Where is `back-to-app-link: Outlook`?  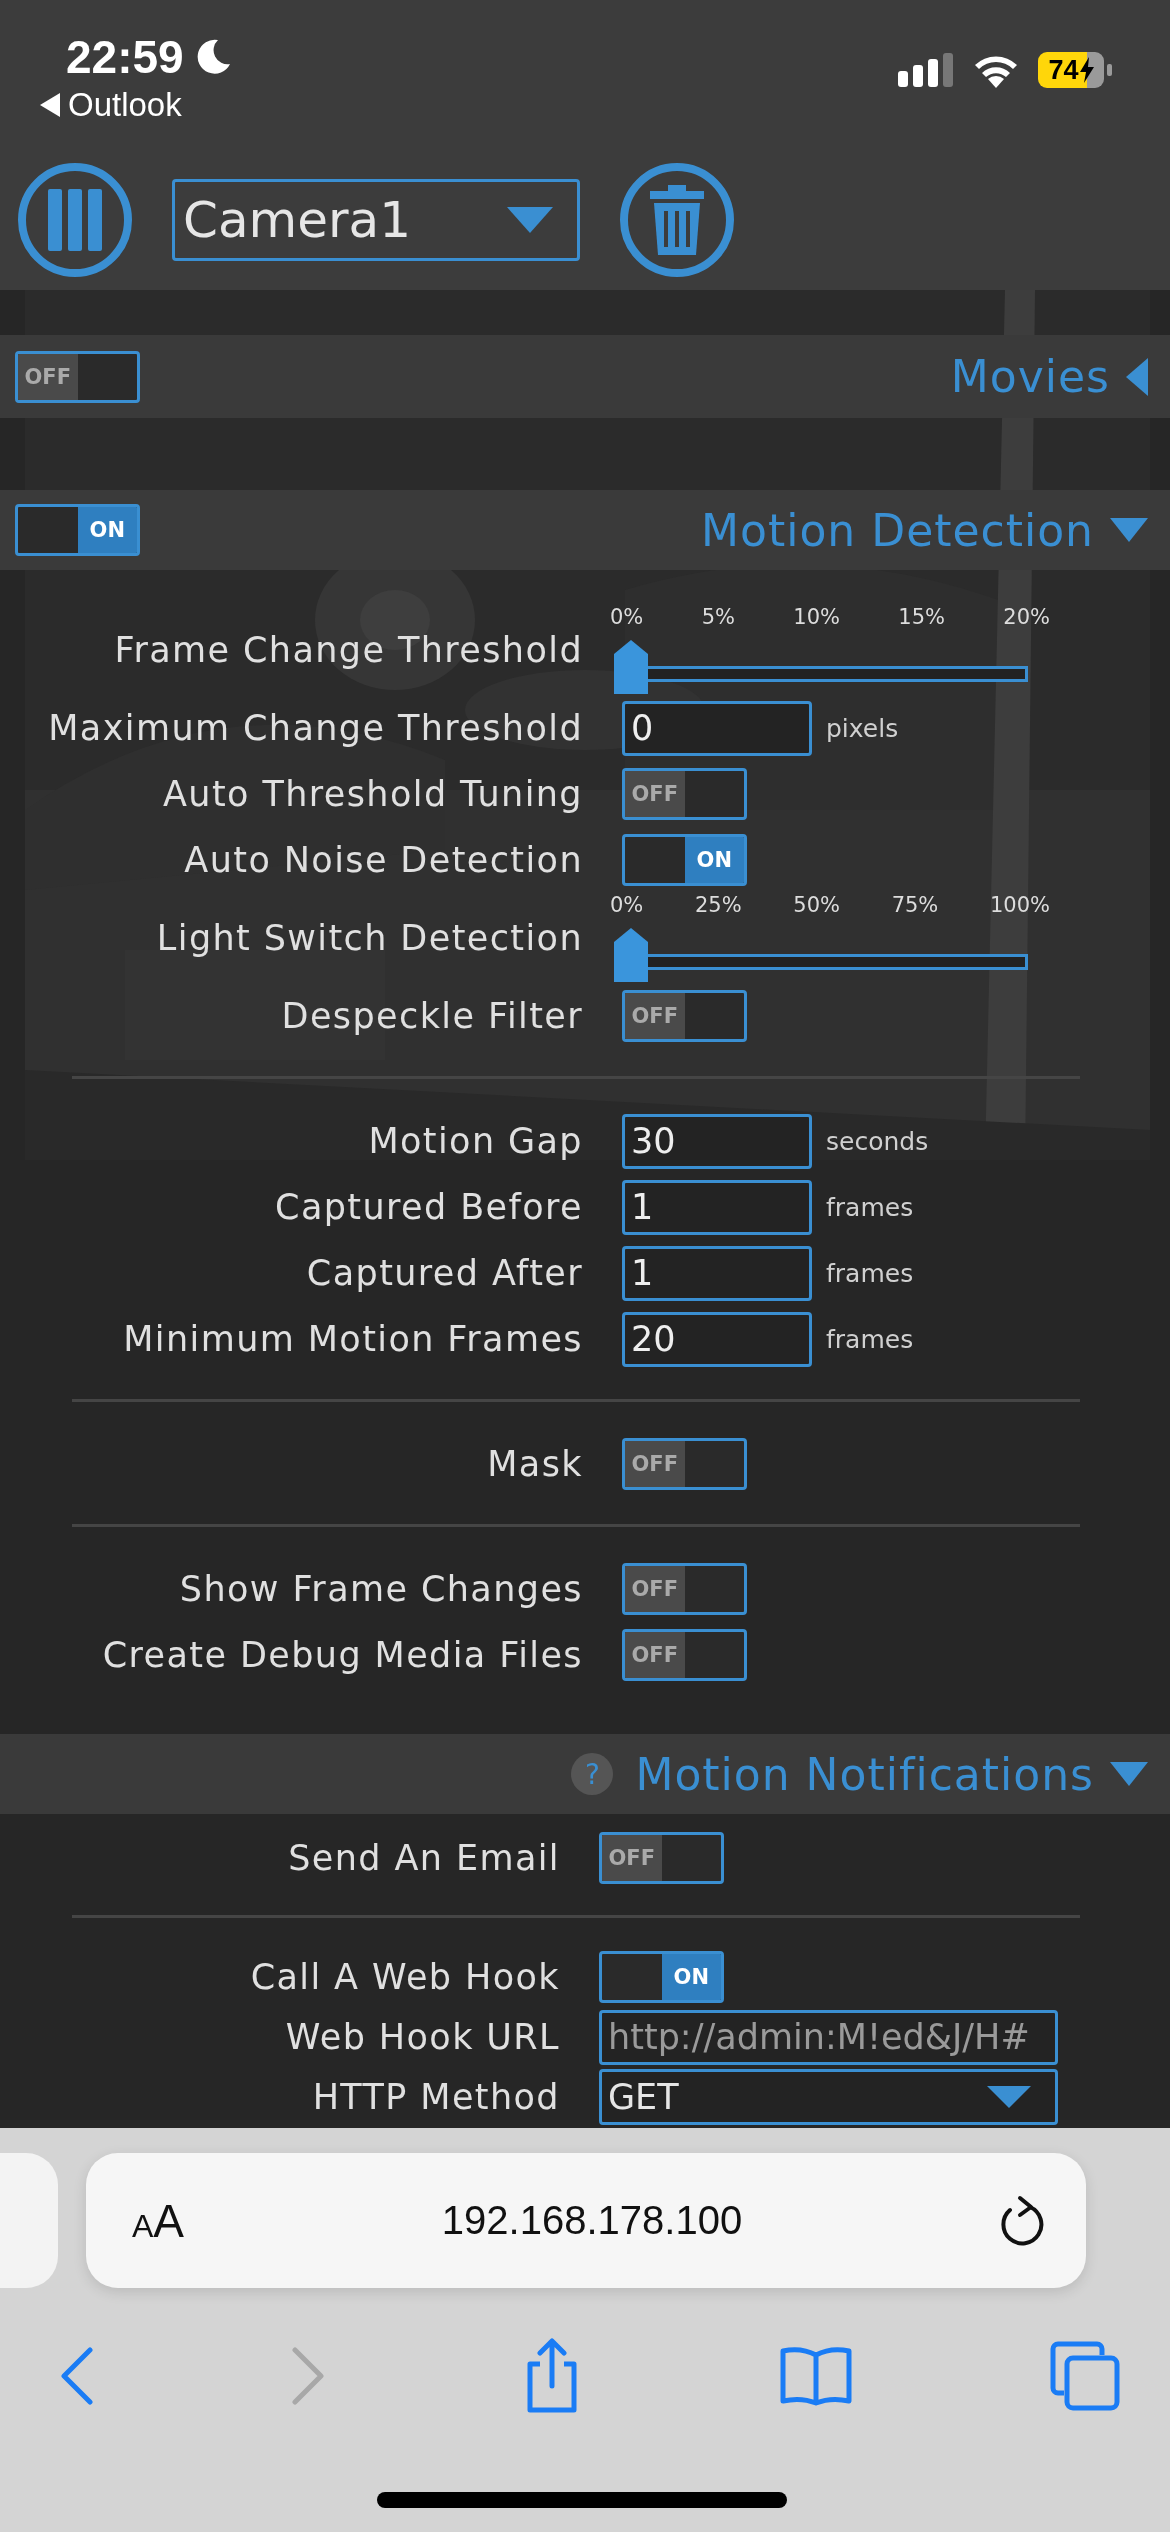 back-to-app-link: Outlook is located at coordinates (125, 105).